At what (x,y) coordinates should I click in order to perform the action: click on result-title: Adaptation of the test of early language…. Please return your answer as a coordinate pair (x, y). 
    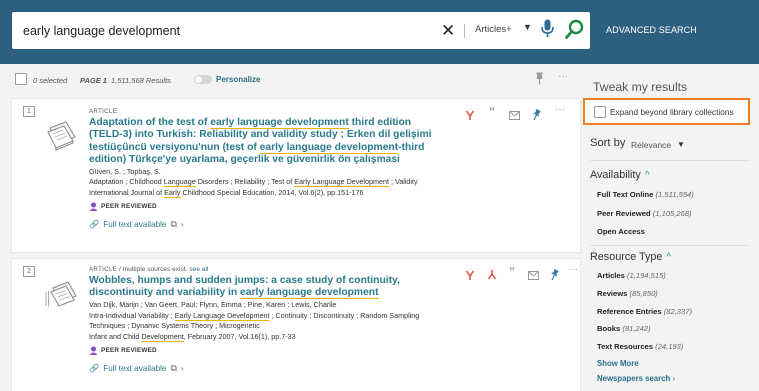
    Looking at the image, I should click on (266, 142).